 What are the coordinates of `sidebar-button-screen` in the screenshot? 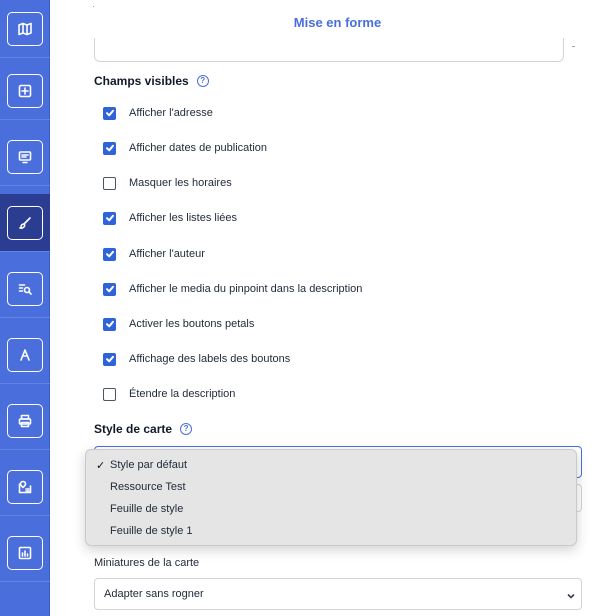 It's located at (25, 156).